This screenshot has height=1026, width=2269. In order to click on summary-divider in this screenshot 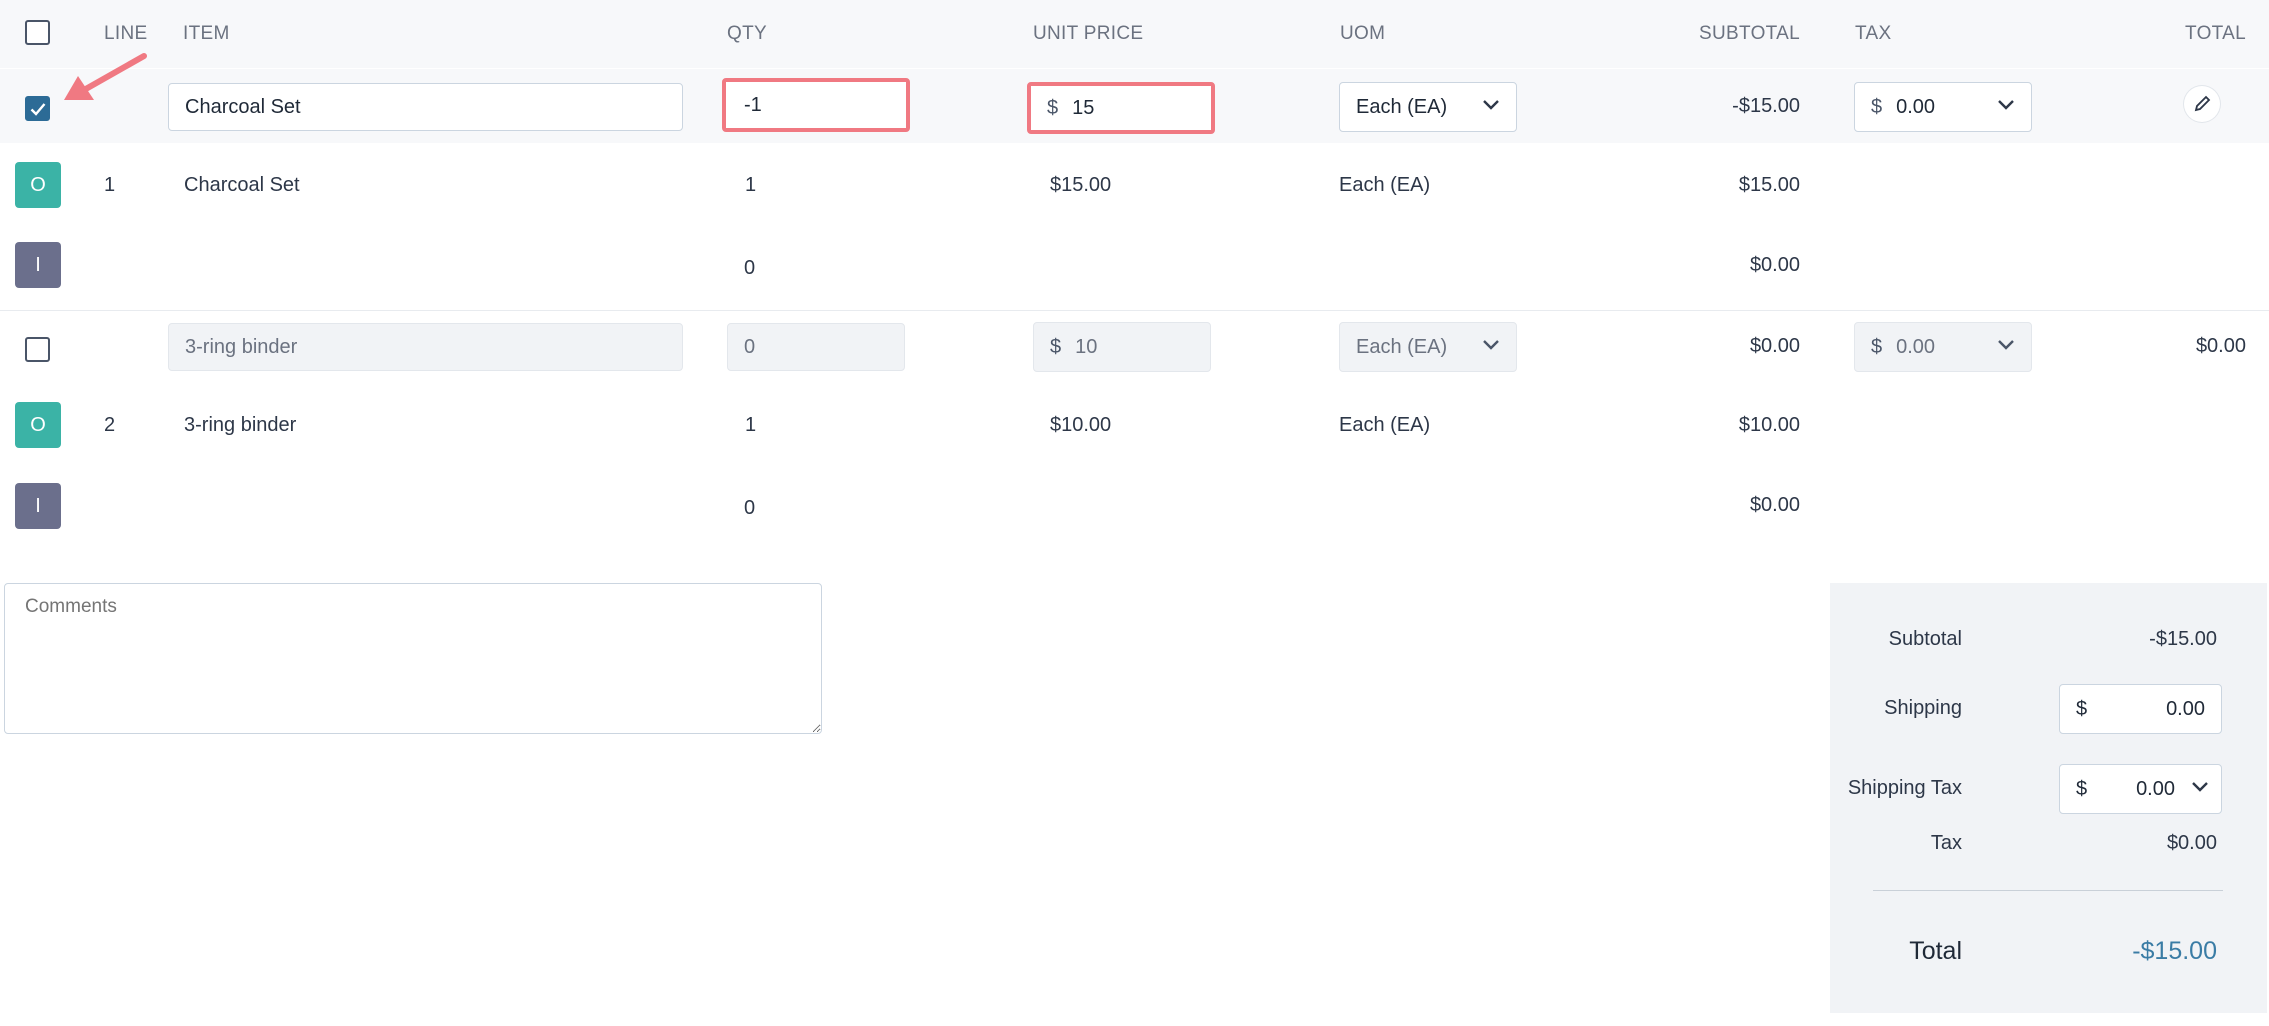, I will do `click(2048, 890)`.